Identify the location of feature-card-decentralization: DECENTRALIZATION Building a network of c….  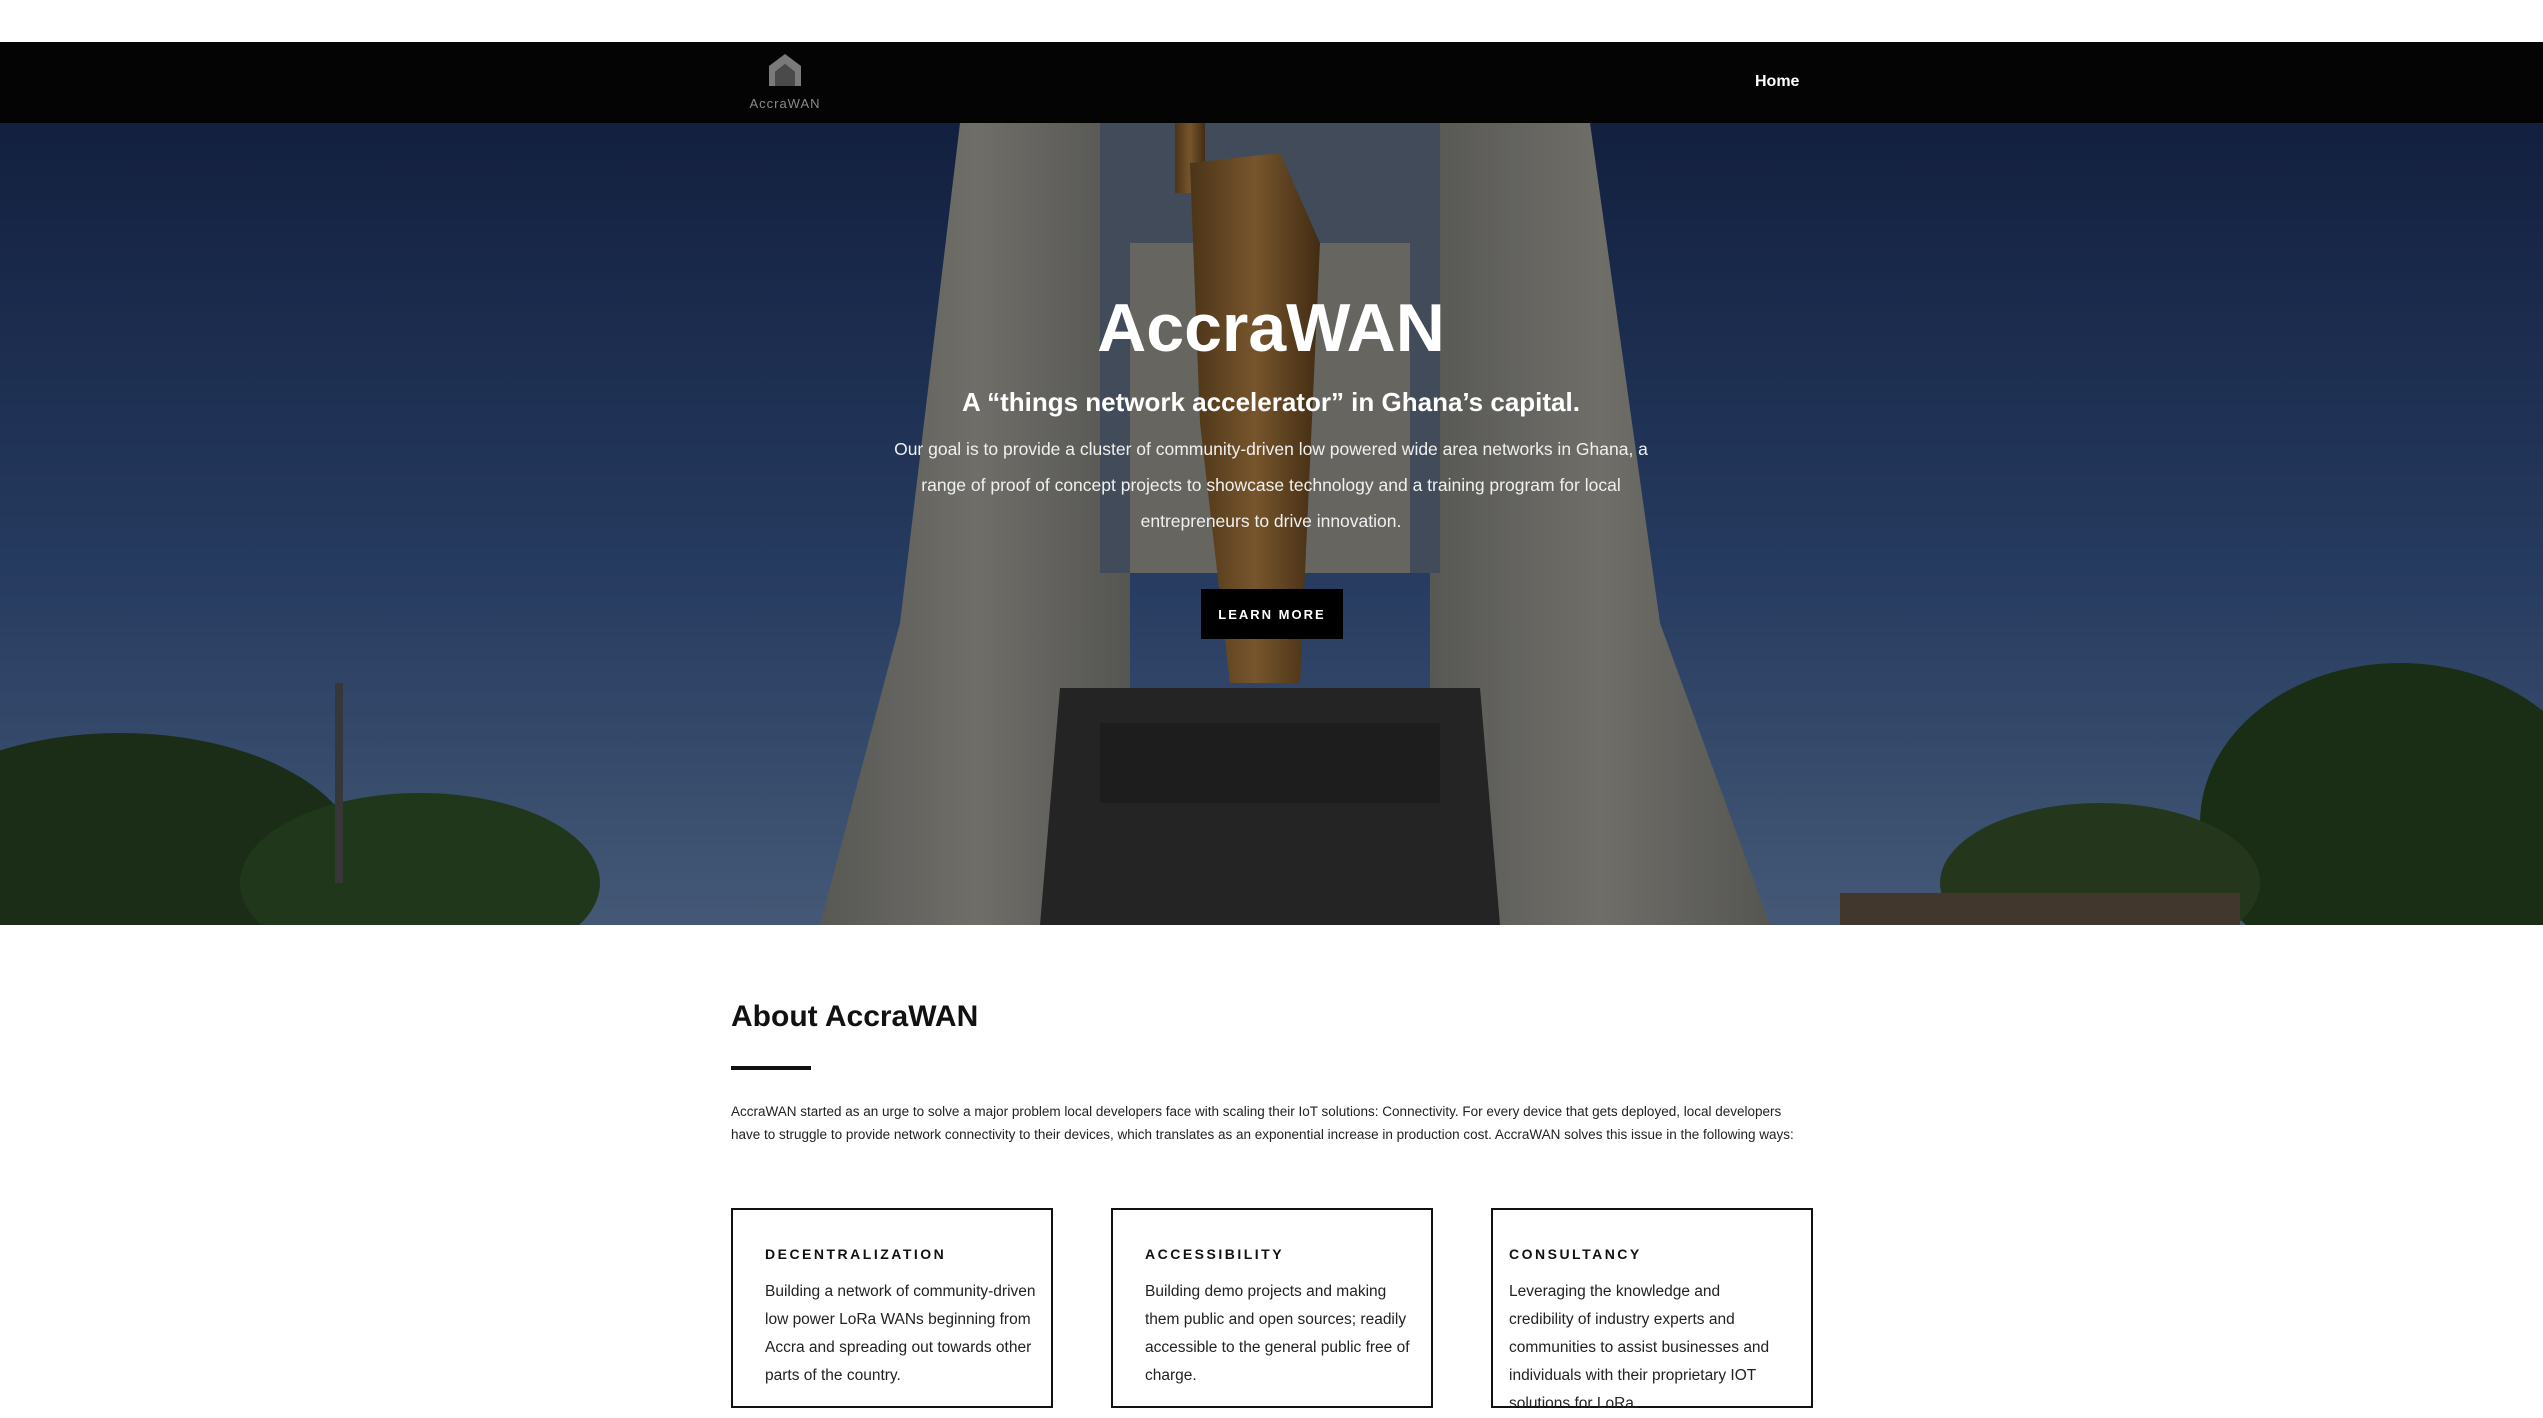
(892, 1308).